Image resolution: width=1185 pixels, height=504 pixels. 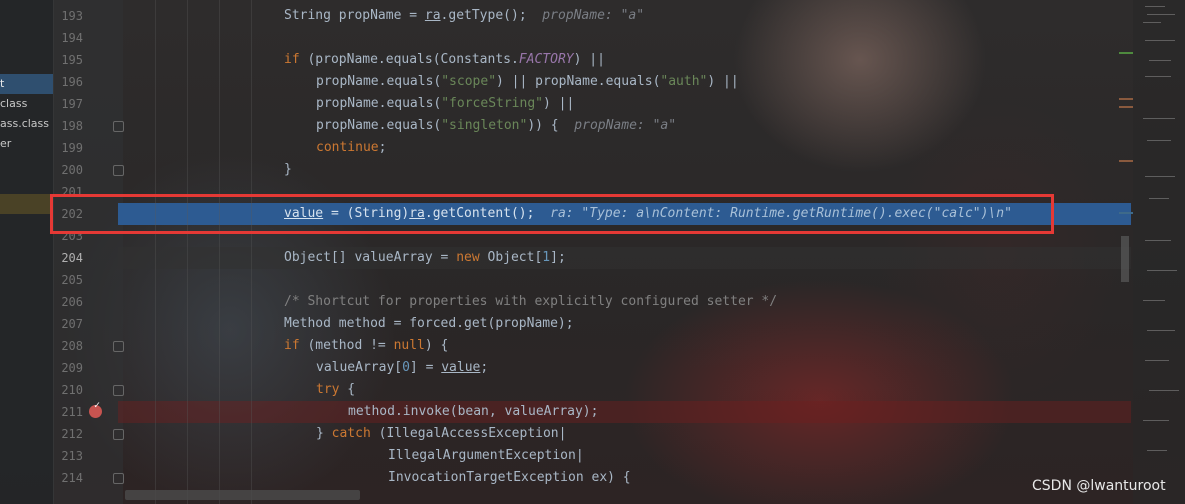 I want to click on horizontal-scrollbar, so click(x=242, y=495).